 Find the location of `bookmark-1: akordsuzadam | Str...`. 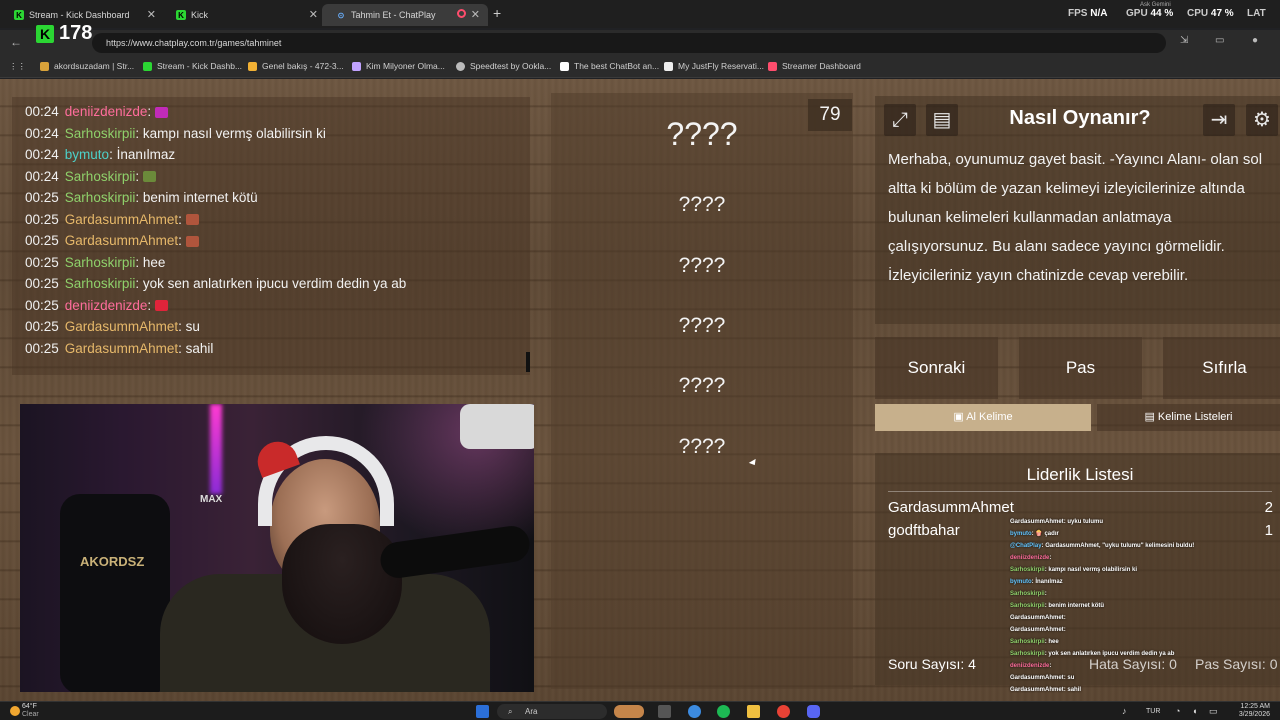

bookmark-1: akordsuzadam | Str... is located at coordinates (87, 66).